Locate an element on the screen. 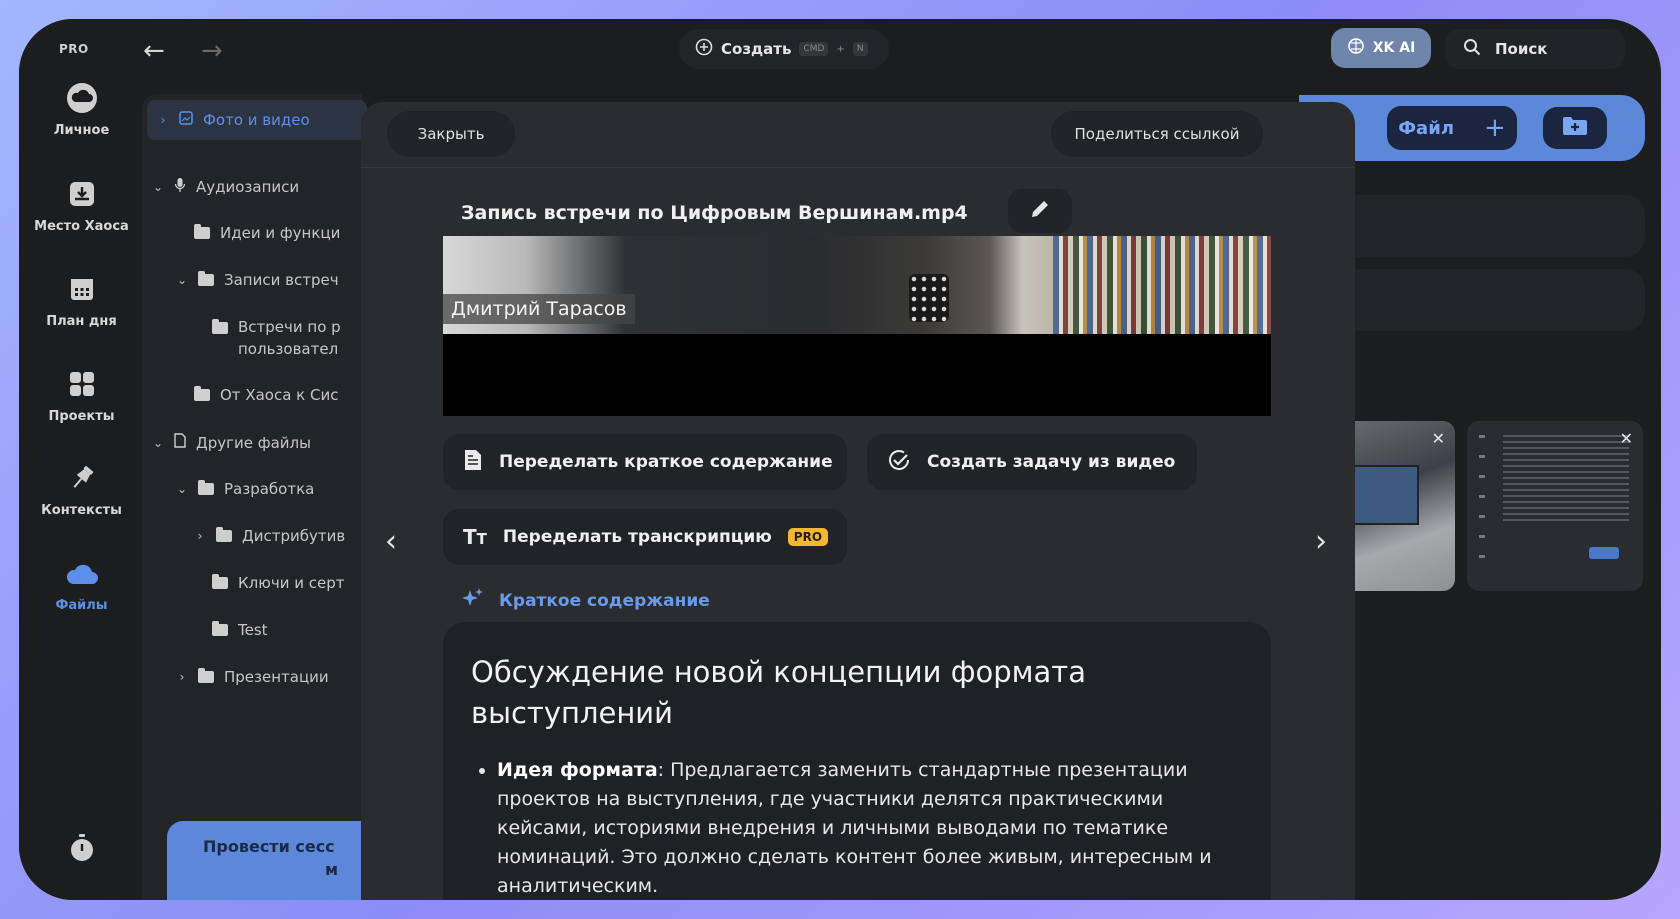  share-link-button: Поделиться ссылкой is located at coordinates (1157, 134).